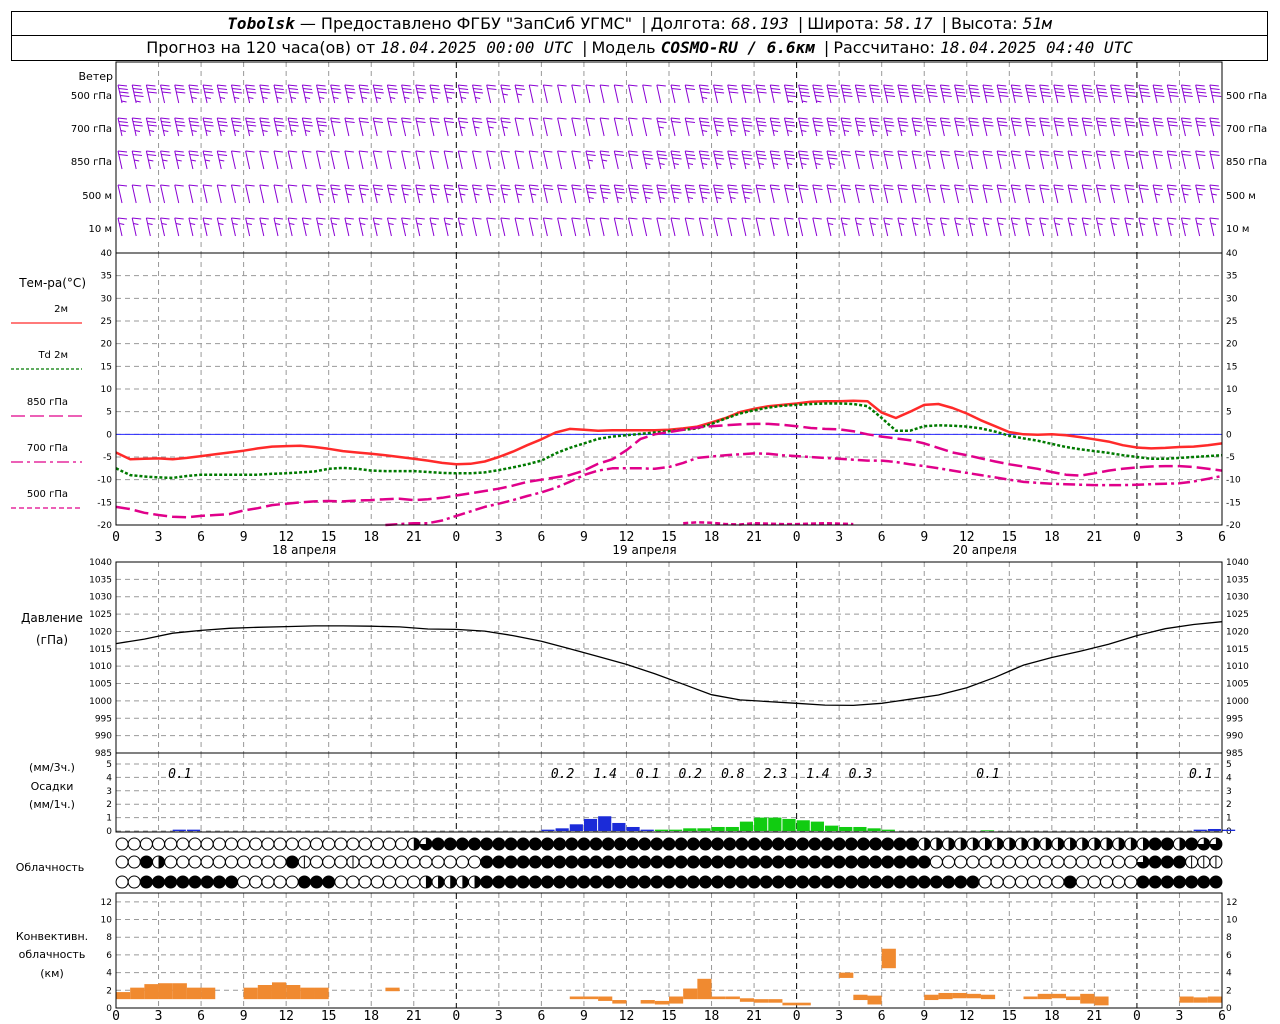  What do you see at coordinates (1172, 194) in the screenshot?
I see `wind-barb-half` at bounding box center [1172, 194].